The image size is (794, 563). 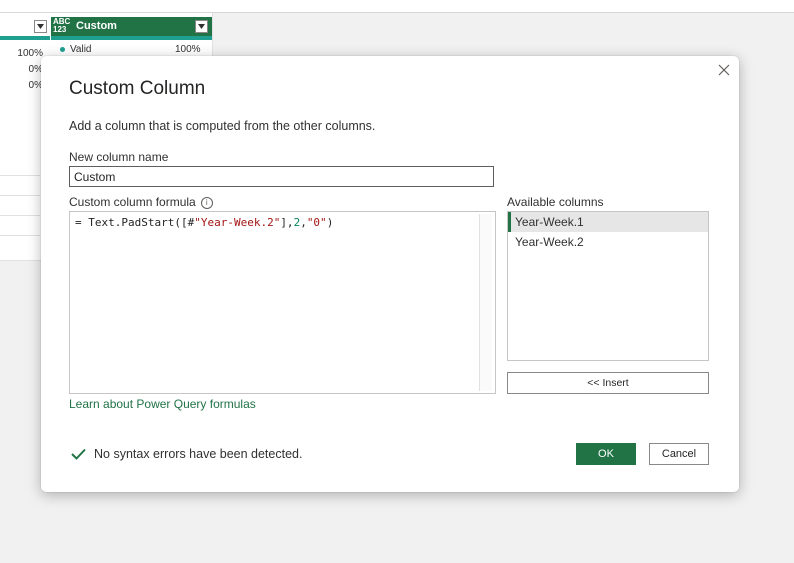 I want to click on formula-label: Custom column formula i, so click(x=141, y=202).